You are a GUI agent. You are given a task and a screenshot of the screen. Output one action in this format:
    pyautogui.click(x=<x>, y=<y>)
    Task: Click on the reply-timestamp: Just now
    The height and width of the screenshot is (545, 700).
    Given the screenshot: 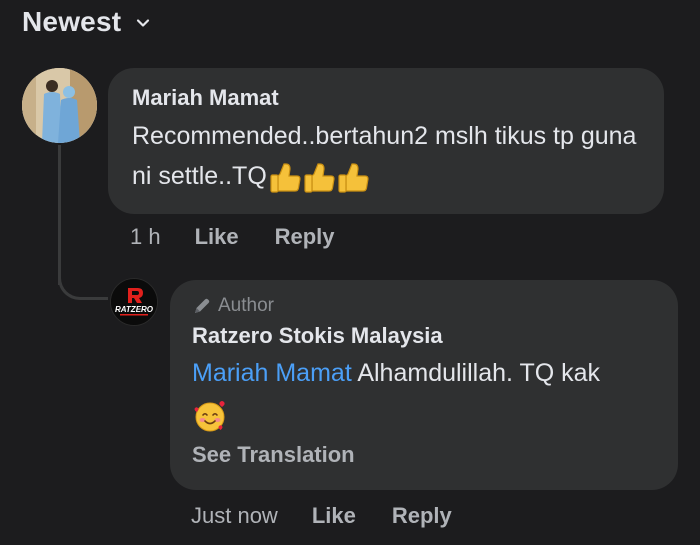 What is the action you would take?
    pyautogui.click(x=234, y=516)
    